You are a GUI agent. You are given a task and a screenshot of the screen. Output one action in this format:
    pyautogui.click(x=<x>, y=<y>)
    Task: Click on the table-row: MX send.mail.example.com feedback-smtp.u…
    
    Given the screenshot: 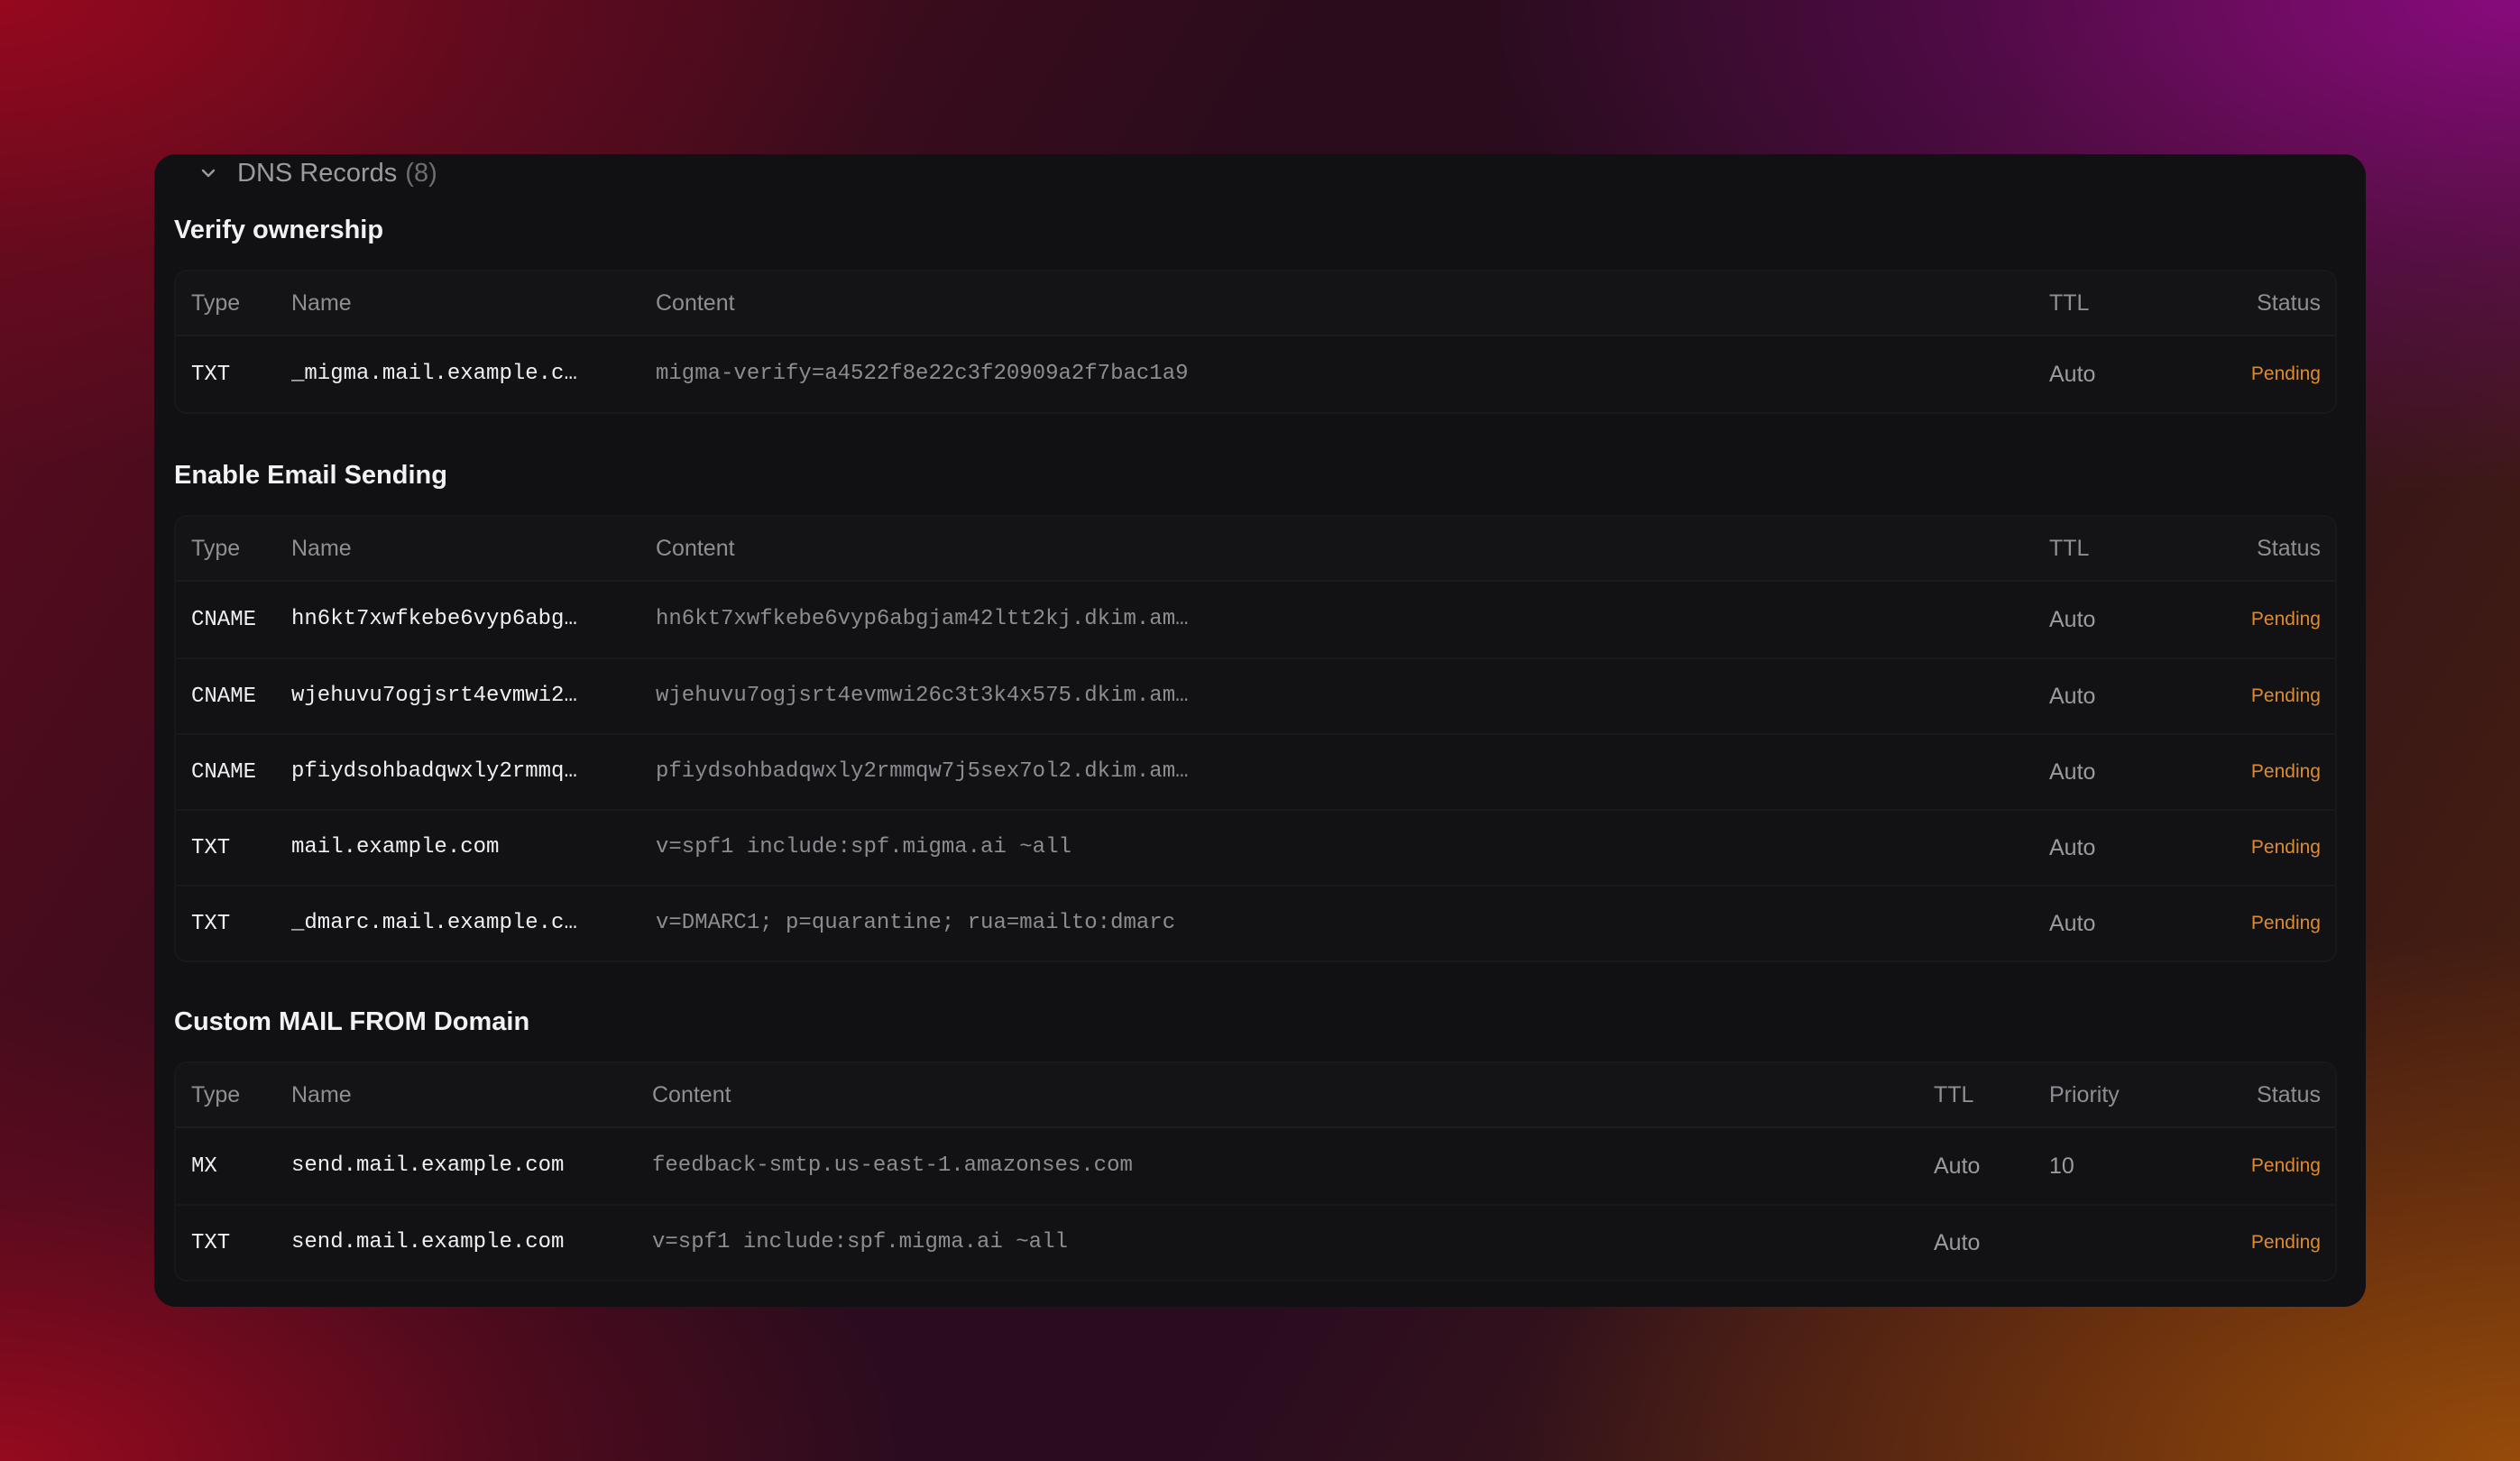 What is the action you would take?
    pyautogui.click(x=1255, y=1166)
    